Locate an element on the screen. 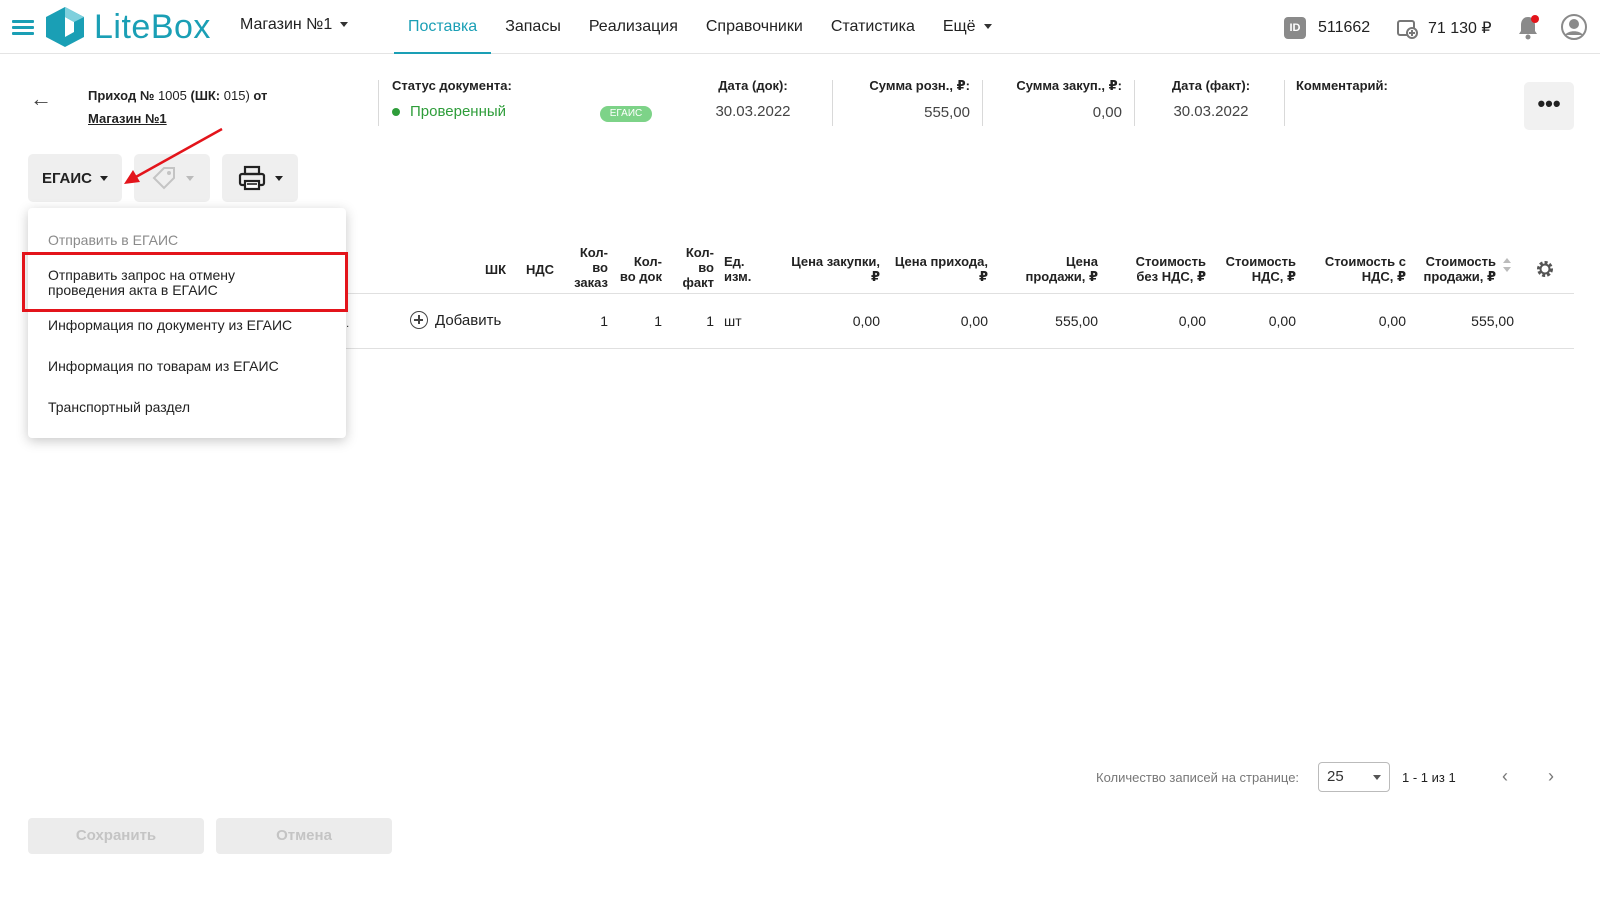  doc-barcode-prefix: (ШК: is located at coordinates (205, 95).